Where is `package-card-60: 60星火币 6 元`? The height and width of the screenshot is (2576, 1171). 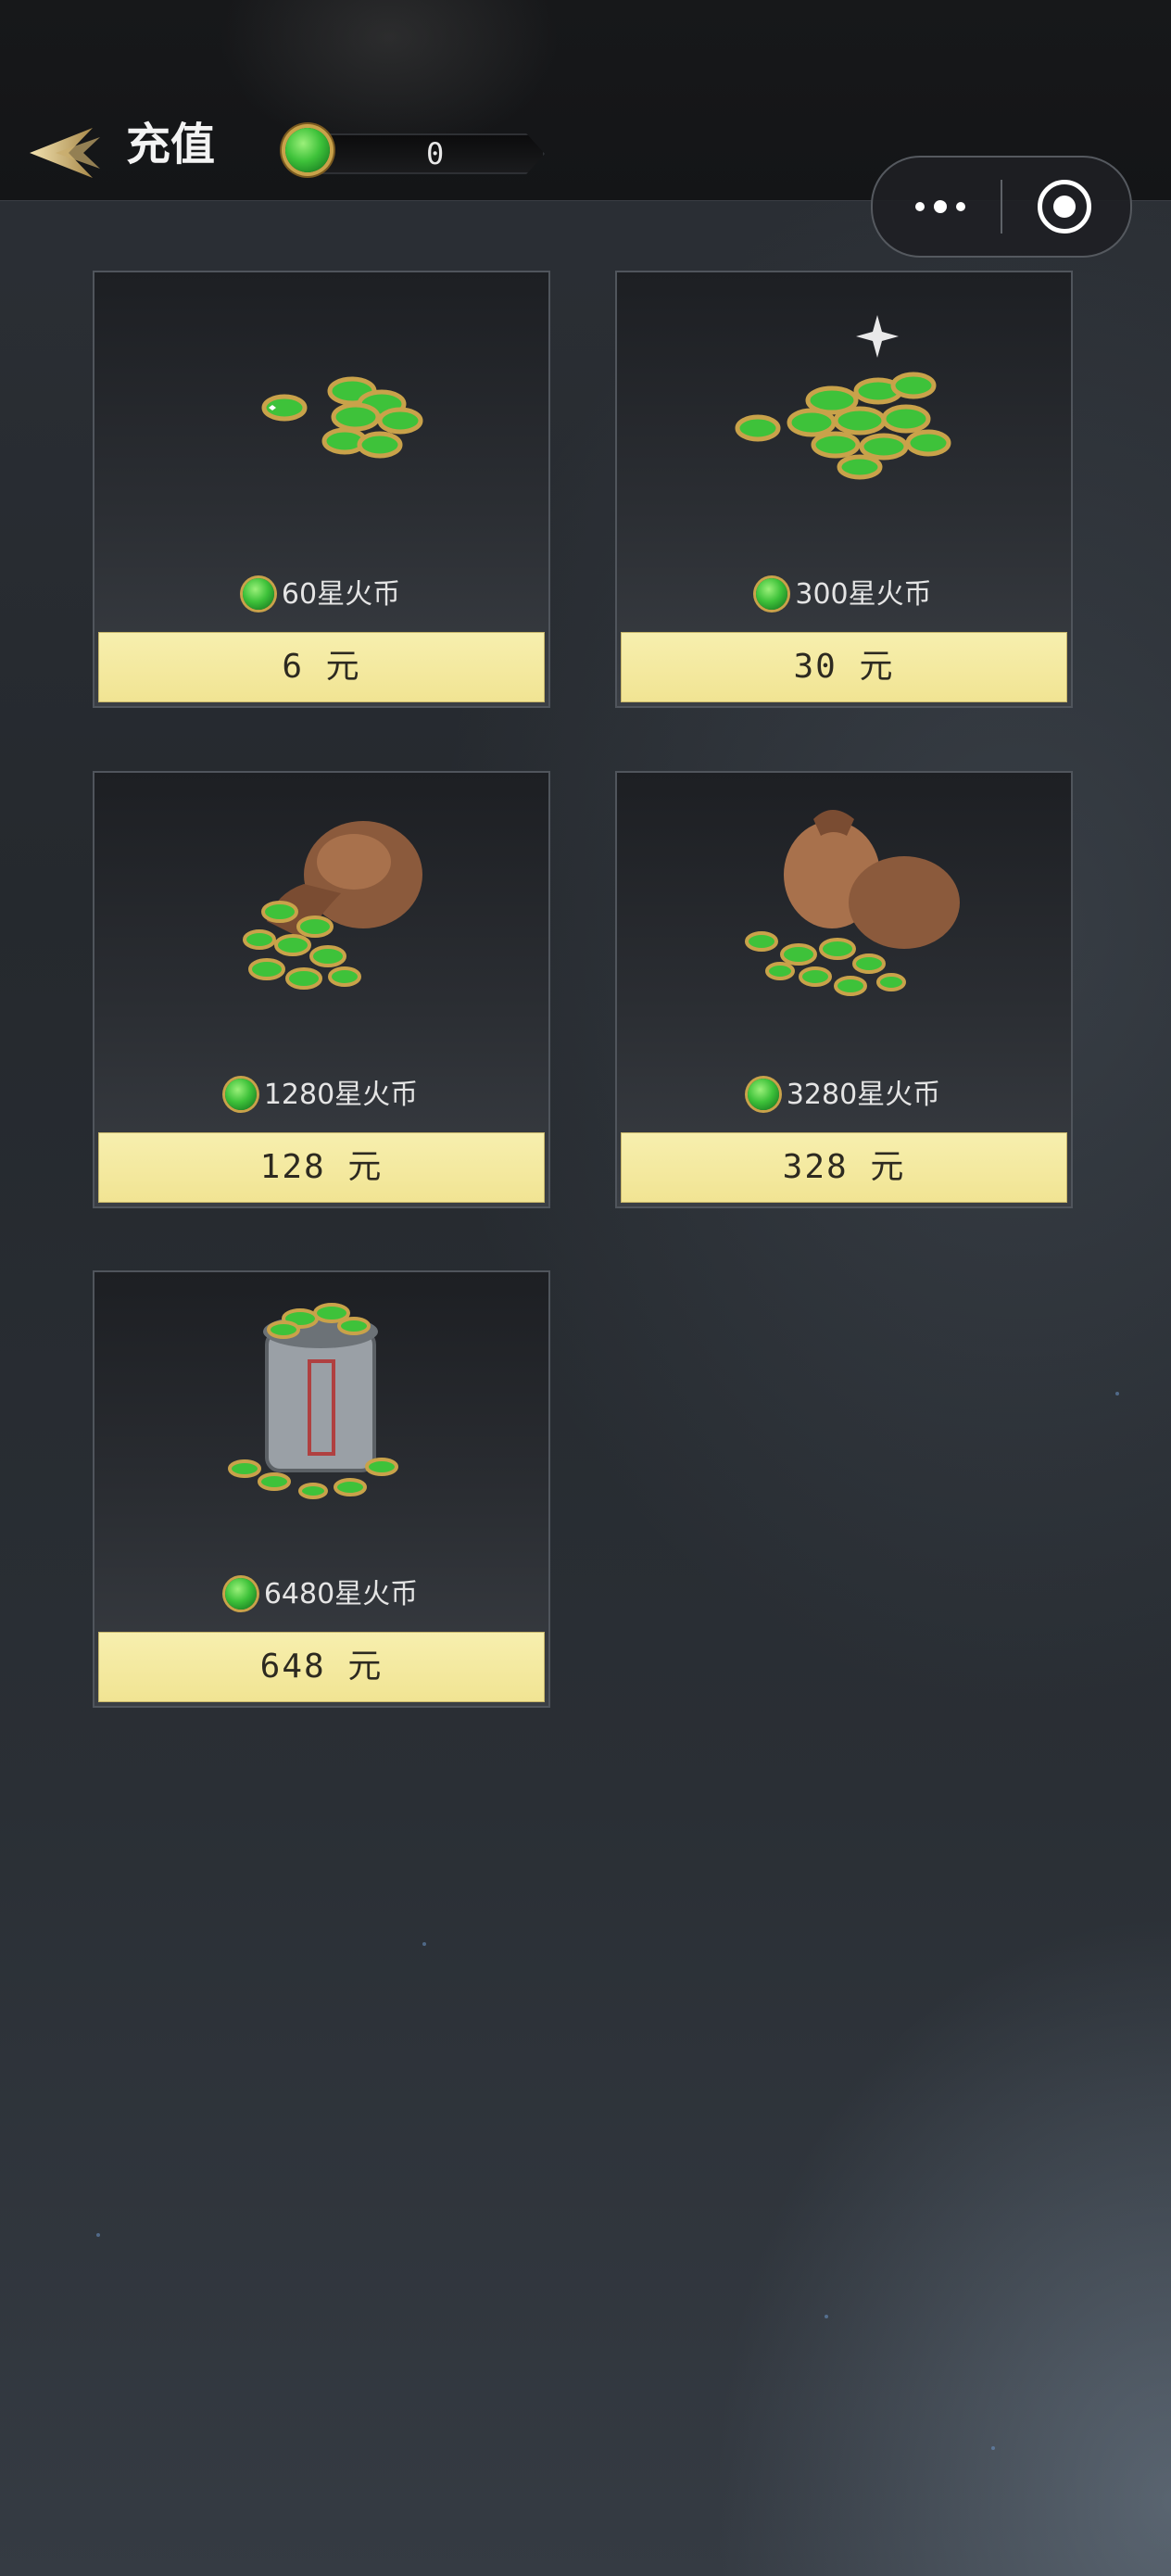 package-card-60: 60星火币 6 元 is located at coordinates (322, 489).